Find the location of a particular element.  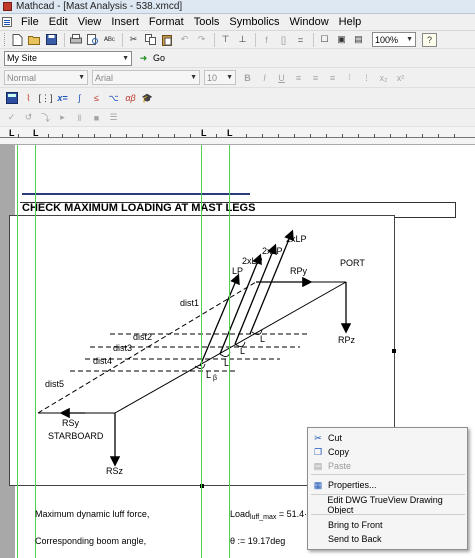

symbolic-icon: 🎓 is located at coordinates (147, 98).